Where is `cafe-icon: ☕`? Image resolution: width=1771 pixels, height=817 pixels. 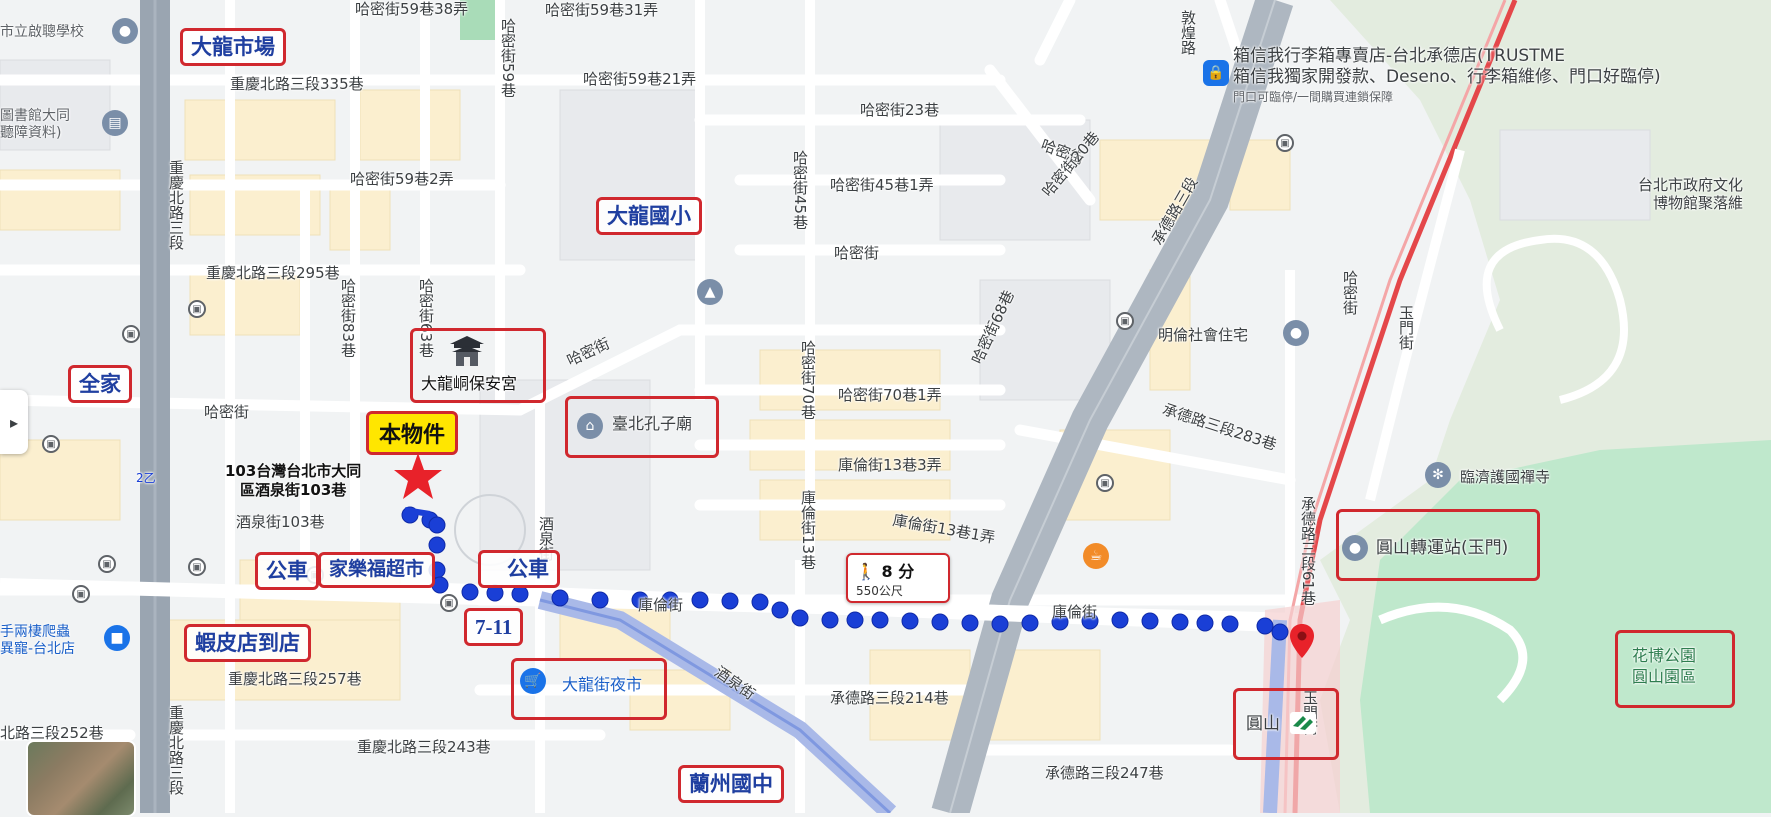
cafe-icon: ☕ is located at coordinates (1096, 556).